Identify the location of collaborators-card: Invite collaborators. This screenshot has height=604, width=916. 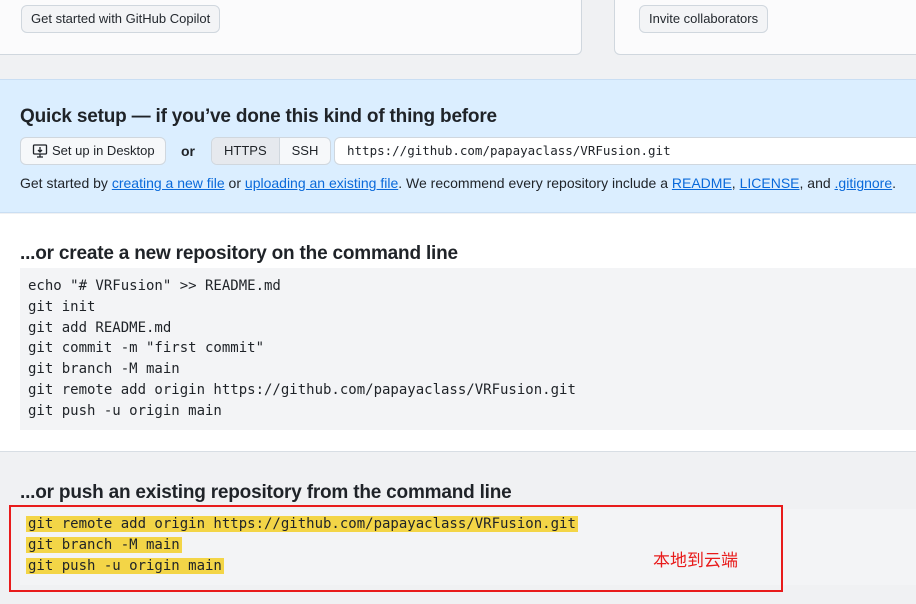
(765, 27).